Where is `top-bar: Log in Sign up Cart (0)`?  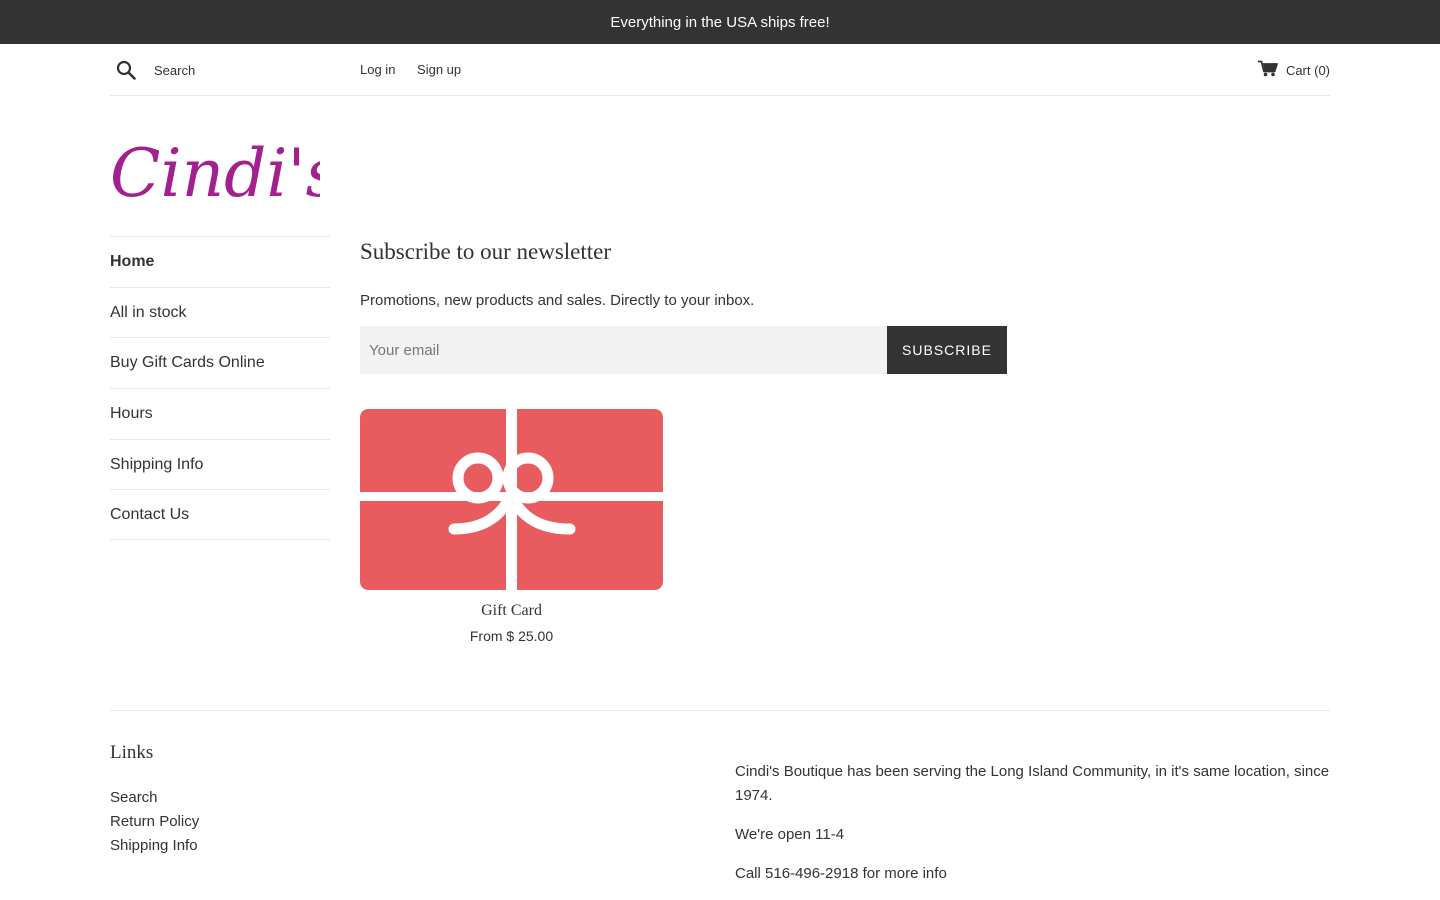
top-bar: Log in Sign up Cart (0) is located at coordinates (720, 70).